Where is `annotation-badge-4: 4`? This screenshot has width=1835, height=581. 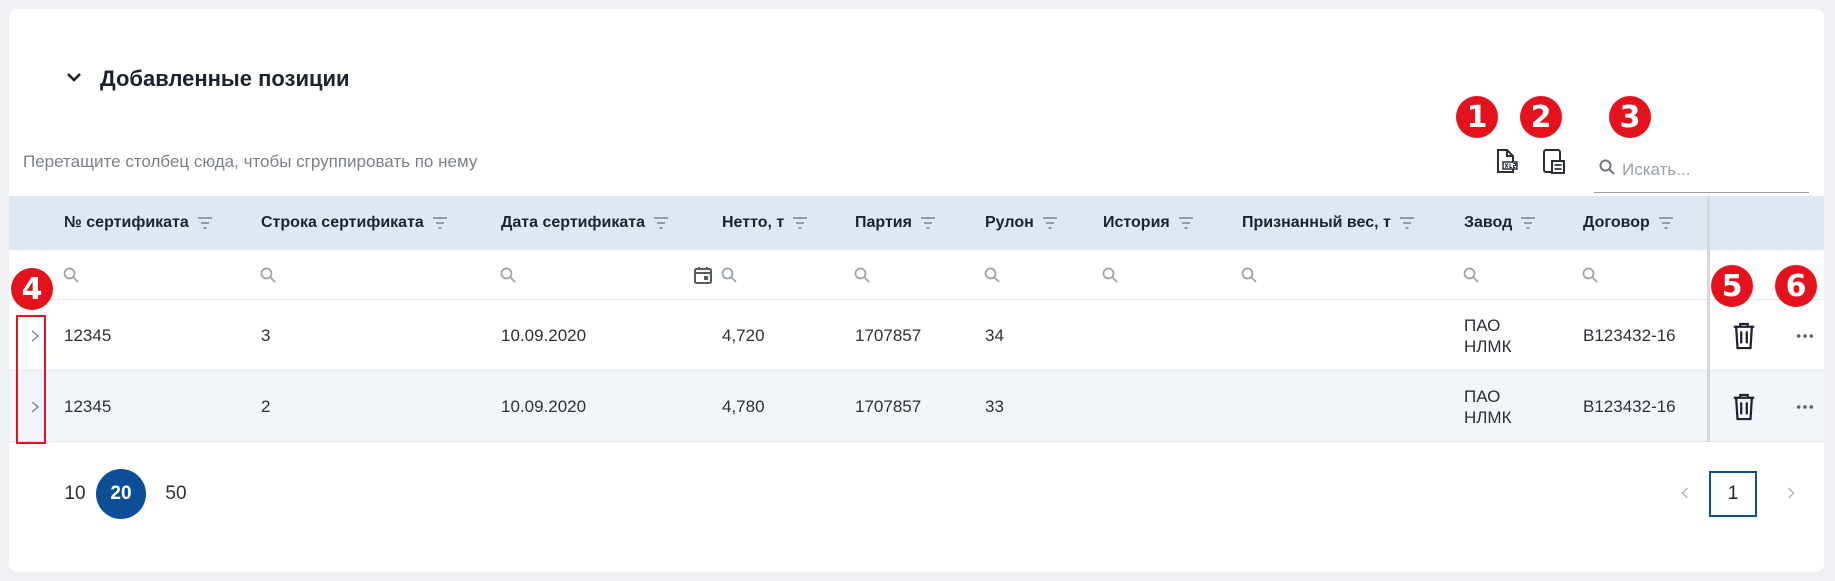
annotation-badge-4: 4 is located at coordinates (32, 289).